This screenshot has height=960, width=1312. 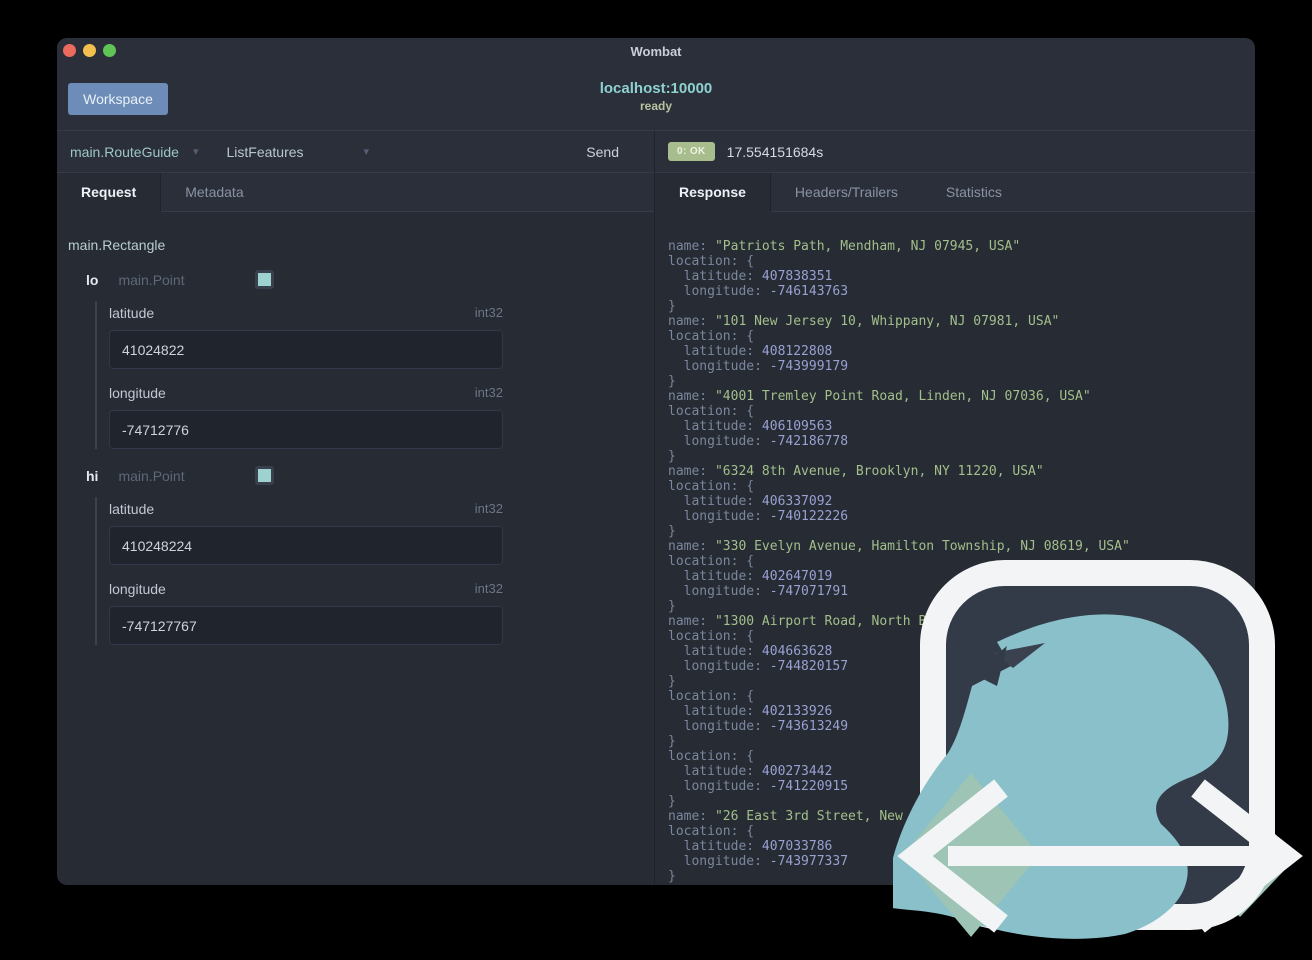 I want to click on window-header: Wombat Workspace localhost:10000 ready, so click(x=656, y=84).